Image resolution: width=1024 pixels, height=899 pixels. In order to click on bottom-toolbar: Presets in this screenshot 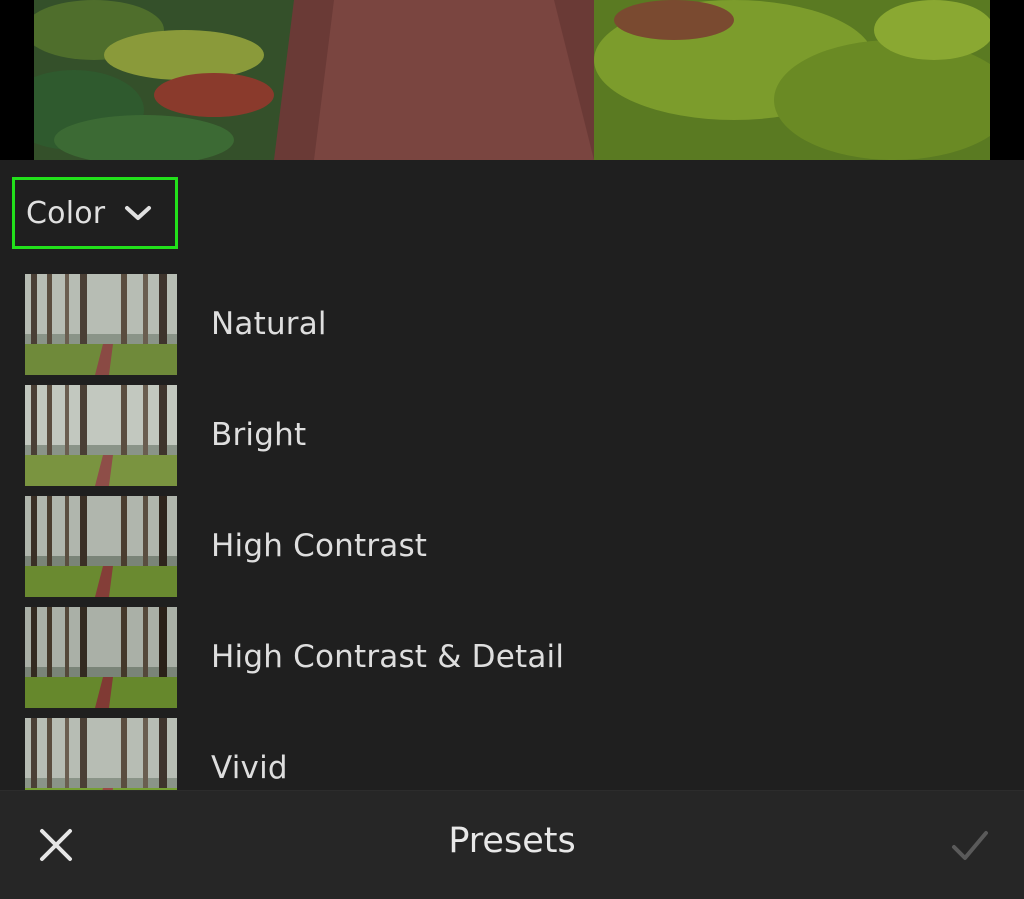, I will do `click(512, 844)`.